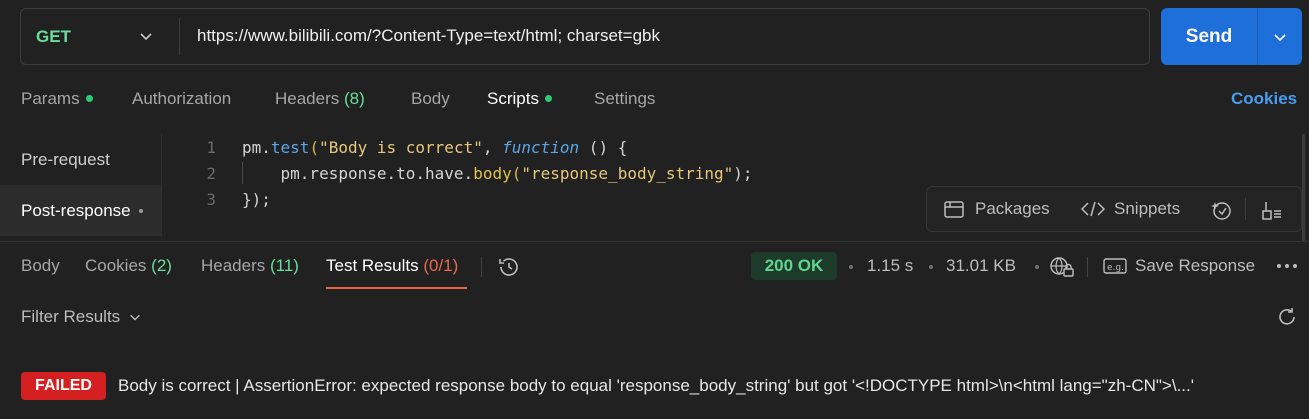 The height and width of the screenshot is (419, 1309). I want to click on script-nav-pre-request: Pre-request, so click(80, 159).